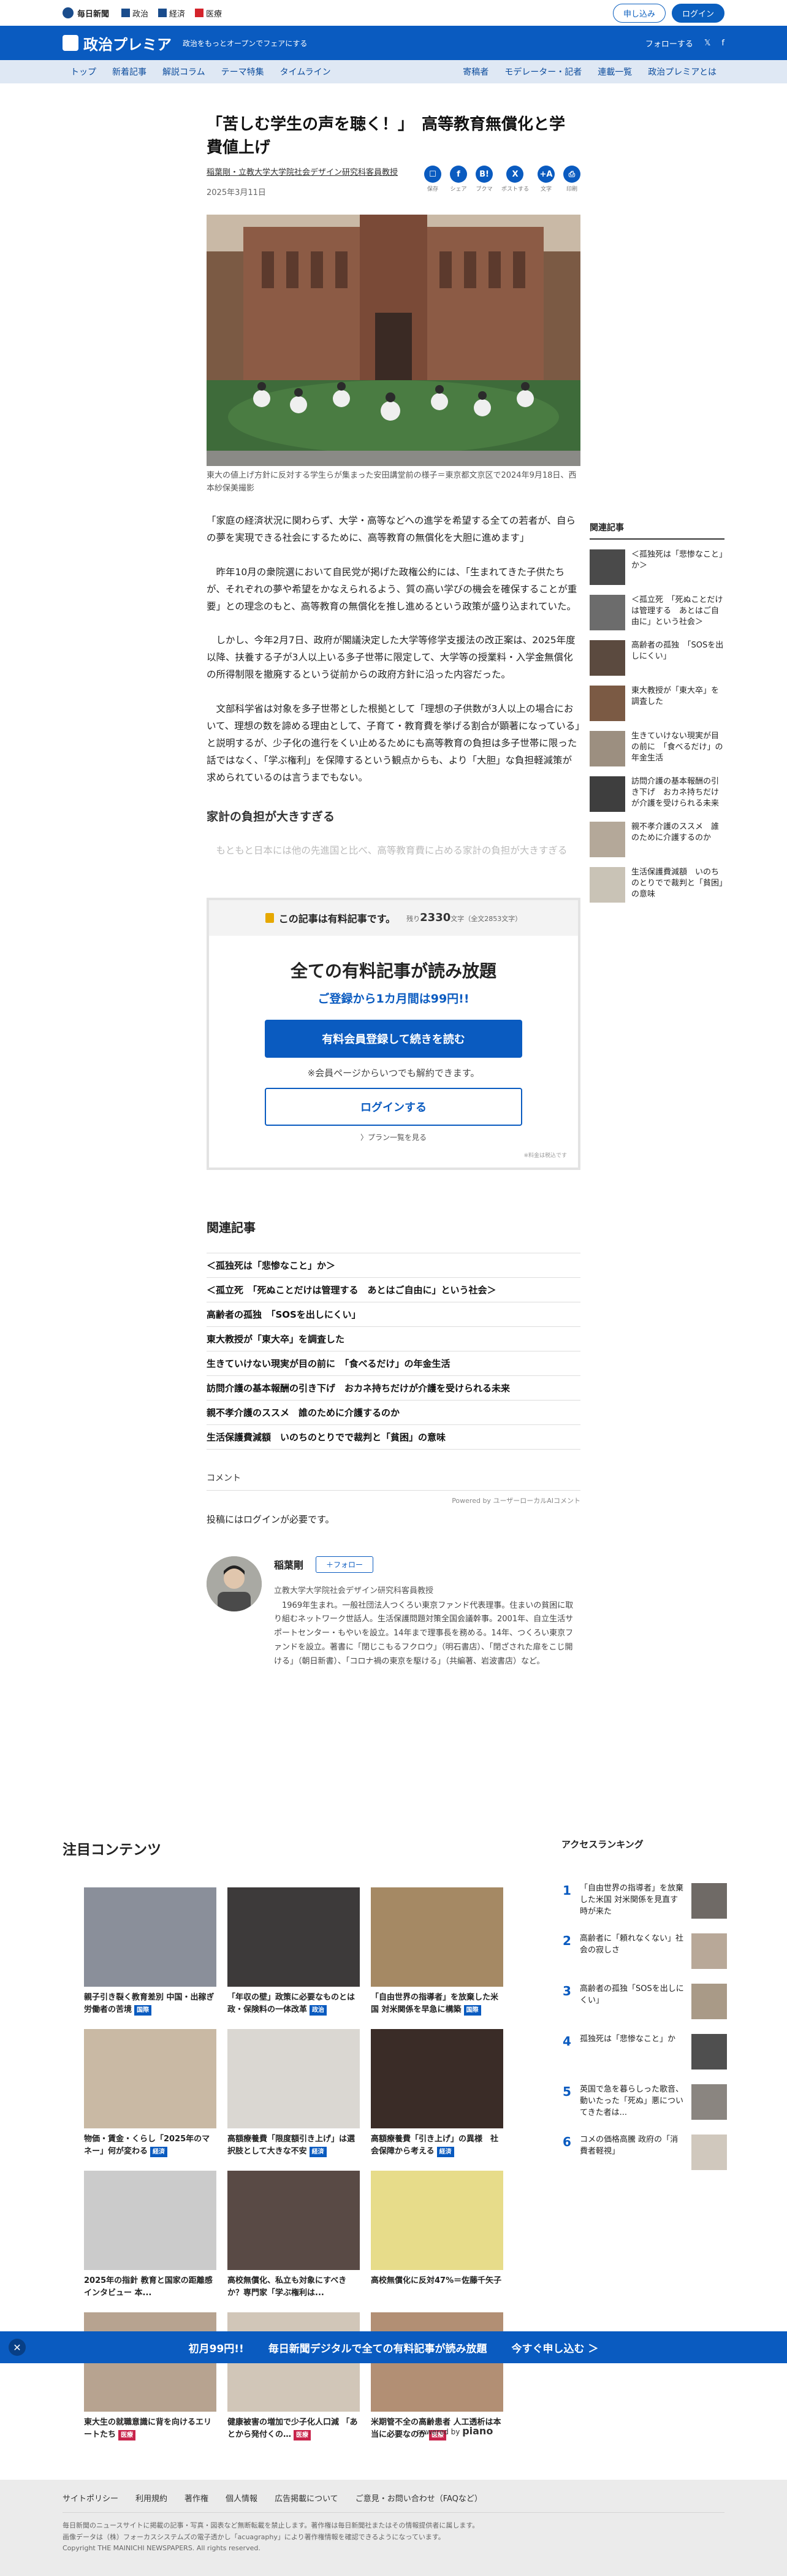  Describe the element at coordinates (682, 72) in the screenshot. I see `nav-about: 政治プレミアとは` at that location.